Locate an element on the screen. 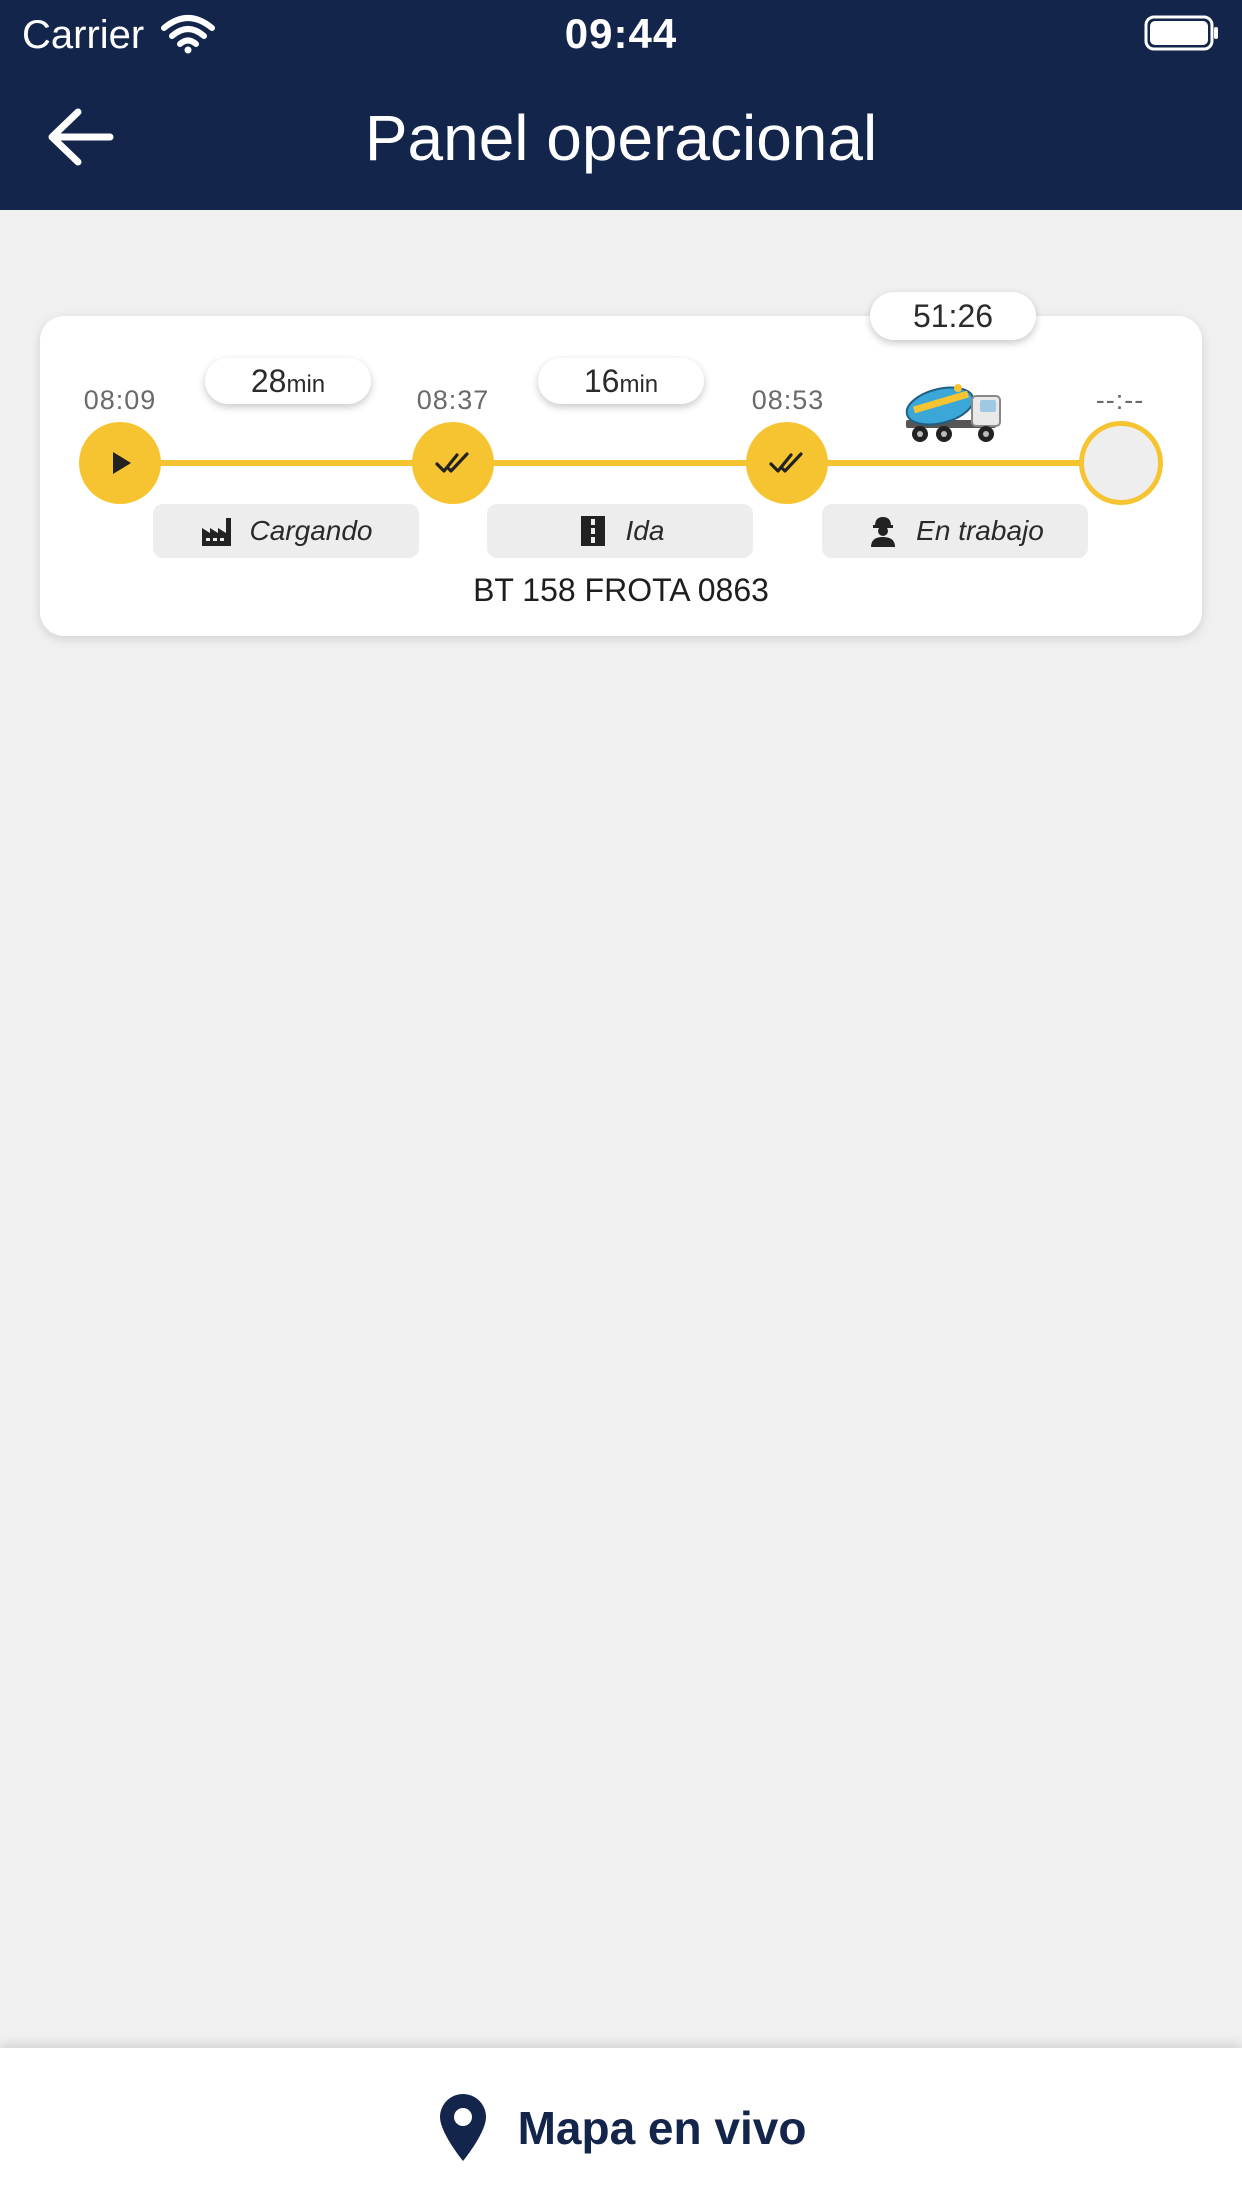 Image resolution: width=1242 pixels, height=2208 pixels. road-icon is located at coordinates (592, 531).